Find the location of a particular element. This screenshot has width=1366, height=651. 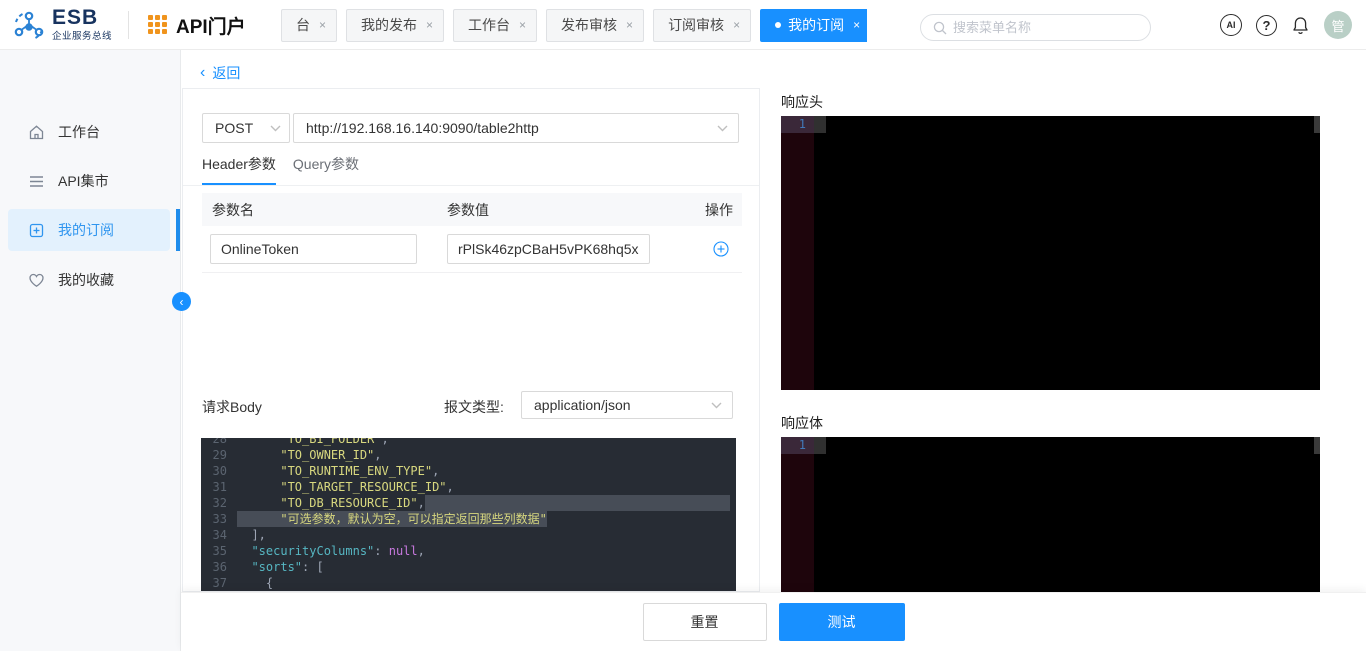

tab-header-params: Header参数 is located at coordinates (239, 169).